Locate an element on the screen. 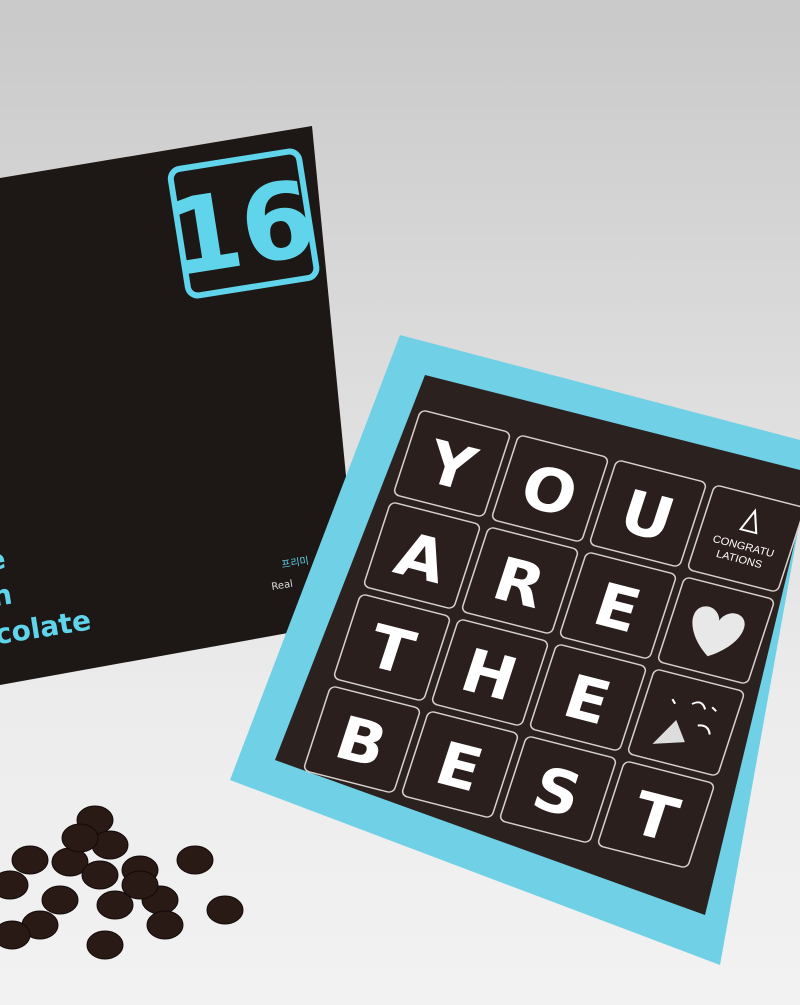  chocolate-drops is located at coordinates (122, 882).